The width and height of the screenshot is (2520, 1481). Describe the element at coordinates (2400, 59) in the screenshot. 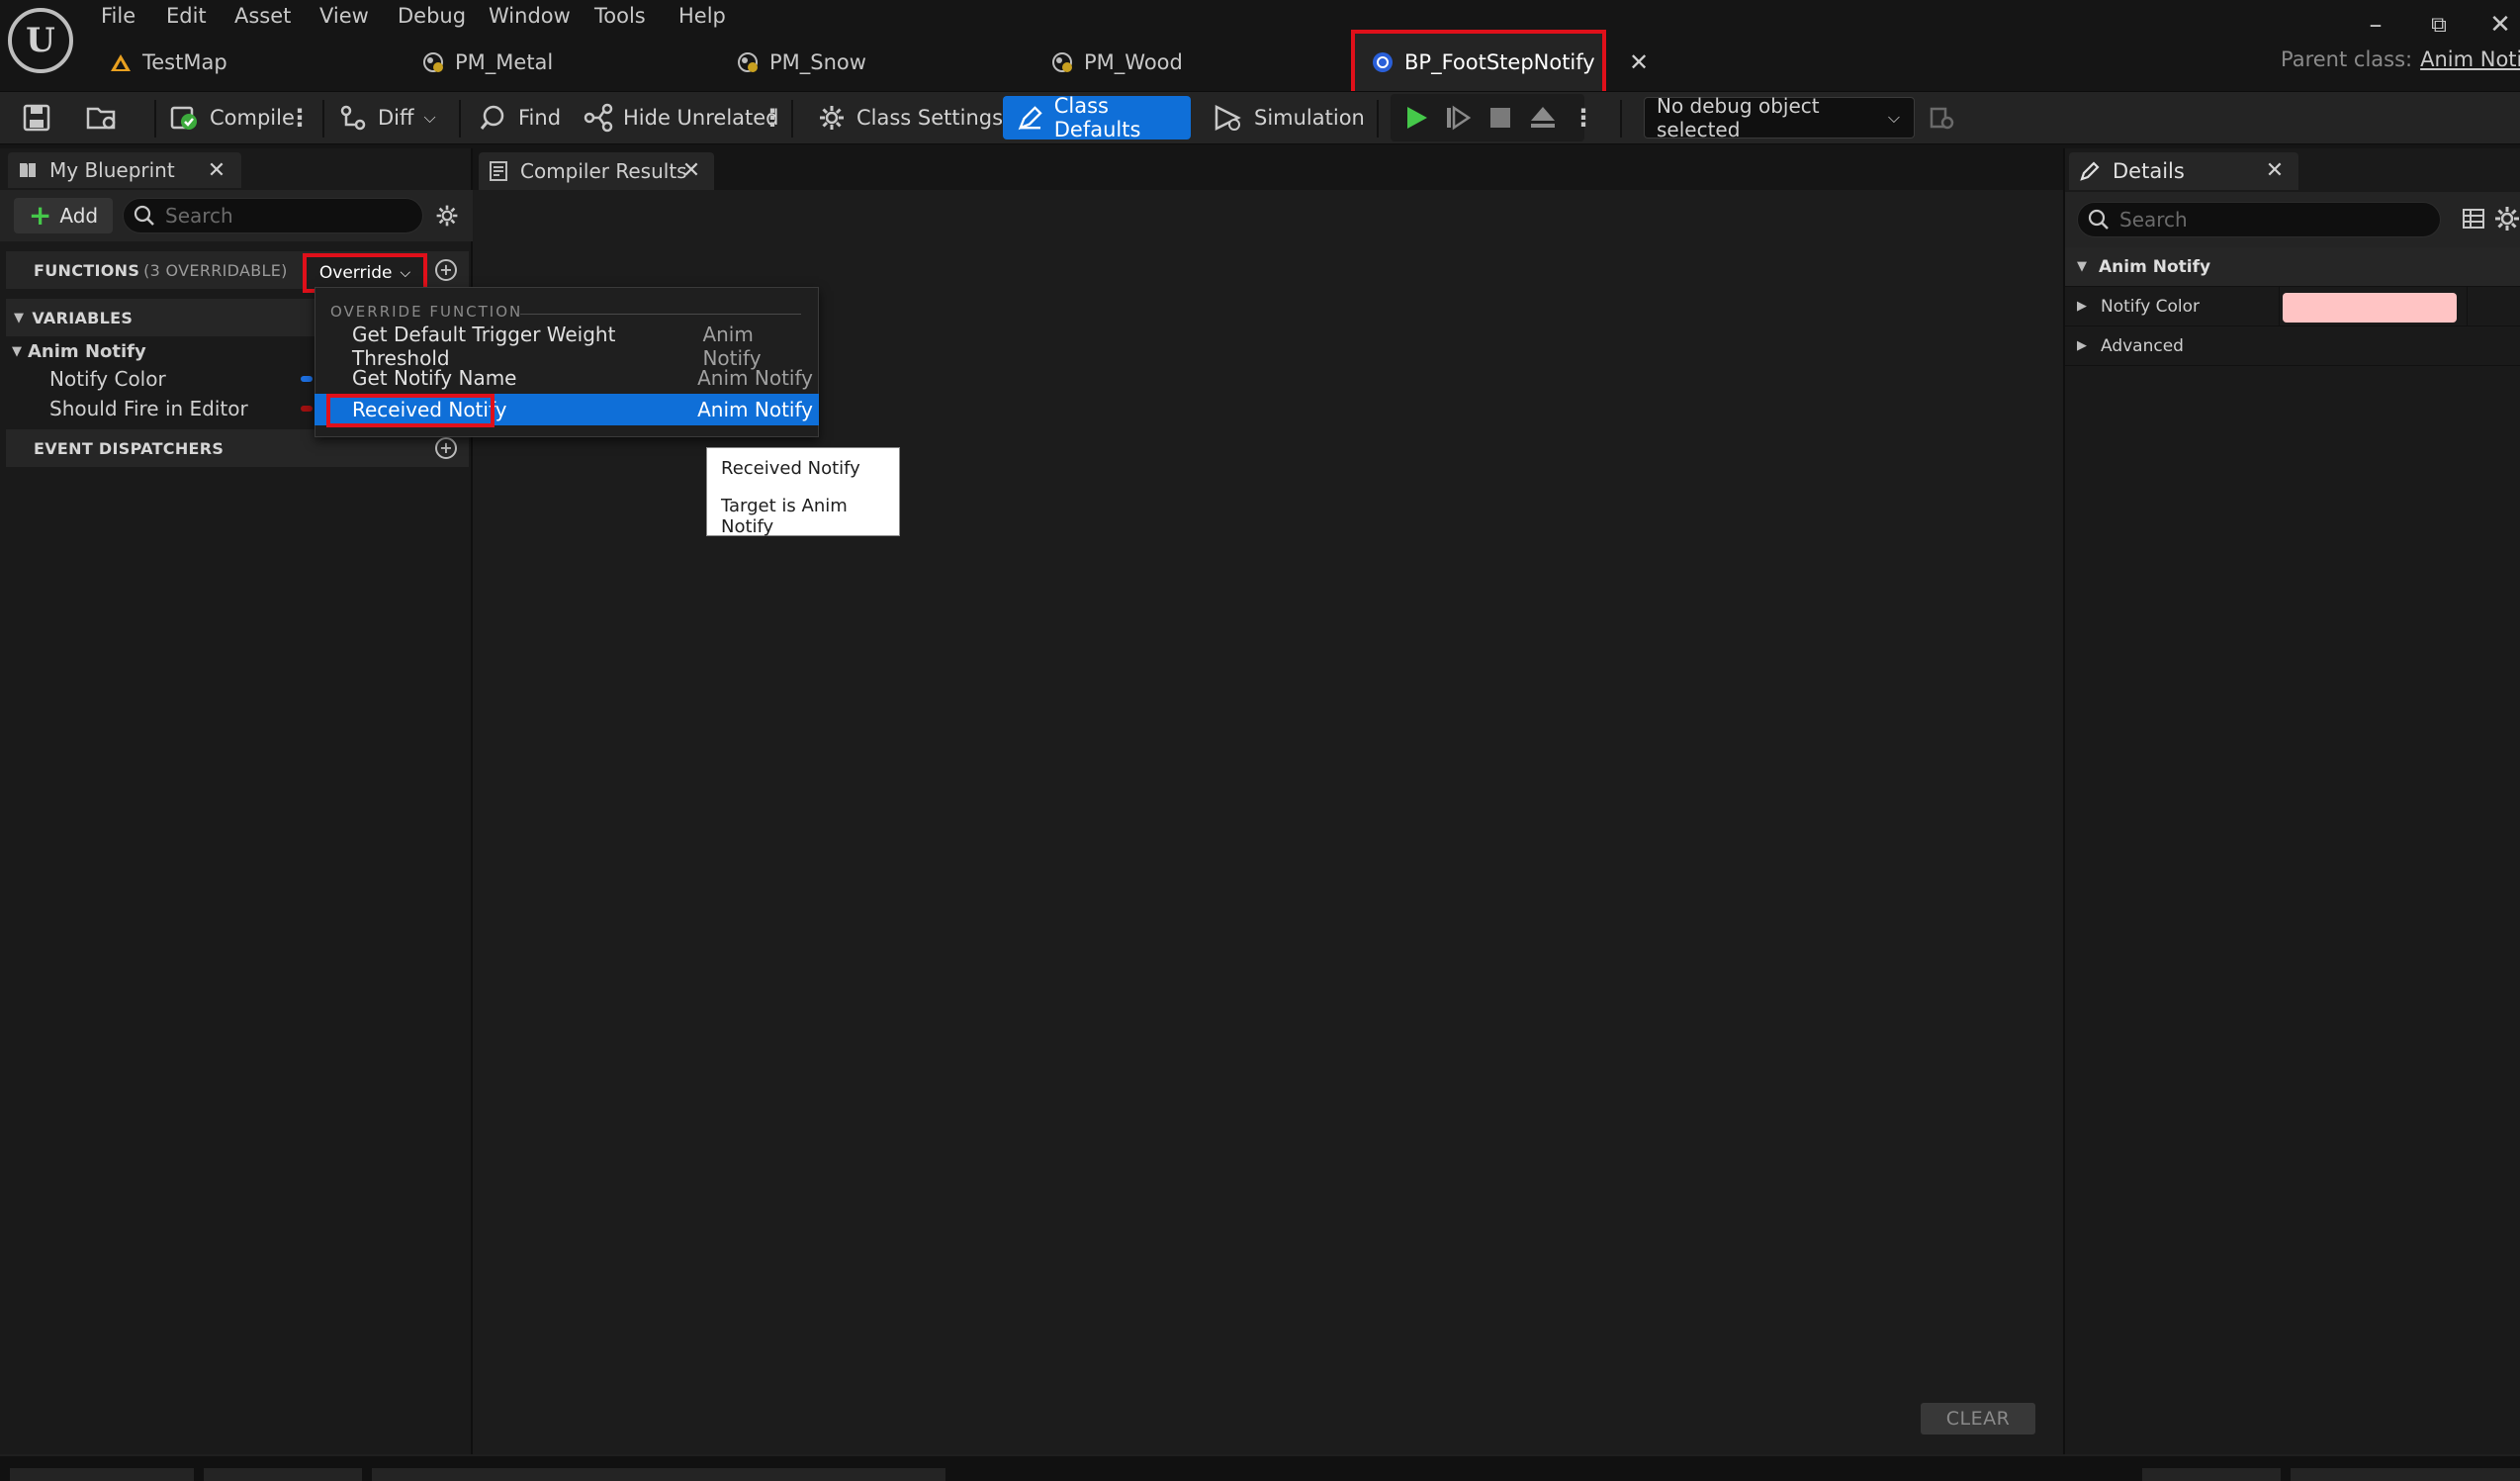

I see `parent-class: Parent class: Anim Notify` at that location.